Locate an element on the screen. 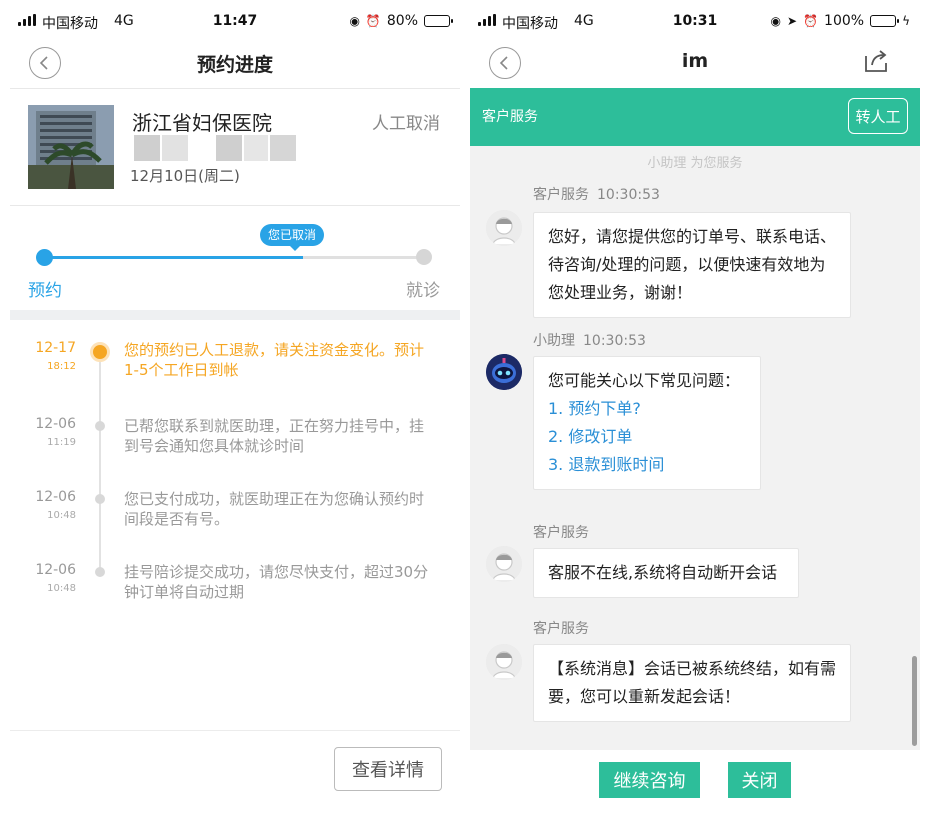 The height and width of the screenshot is (820, 930). timeline-date: 12-17 is located at coordinates (55, 348).